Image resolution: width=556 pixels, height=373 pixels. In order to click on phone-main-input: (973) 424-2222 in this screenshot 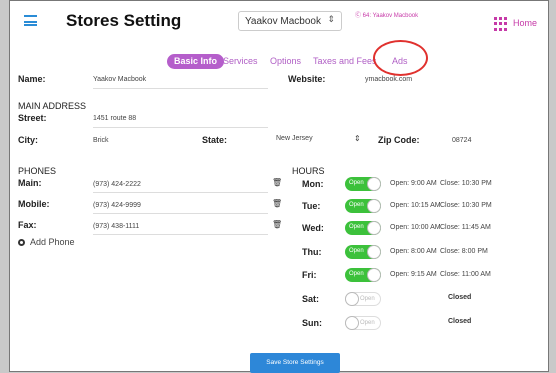, I will do `click(117, 184)`.